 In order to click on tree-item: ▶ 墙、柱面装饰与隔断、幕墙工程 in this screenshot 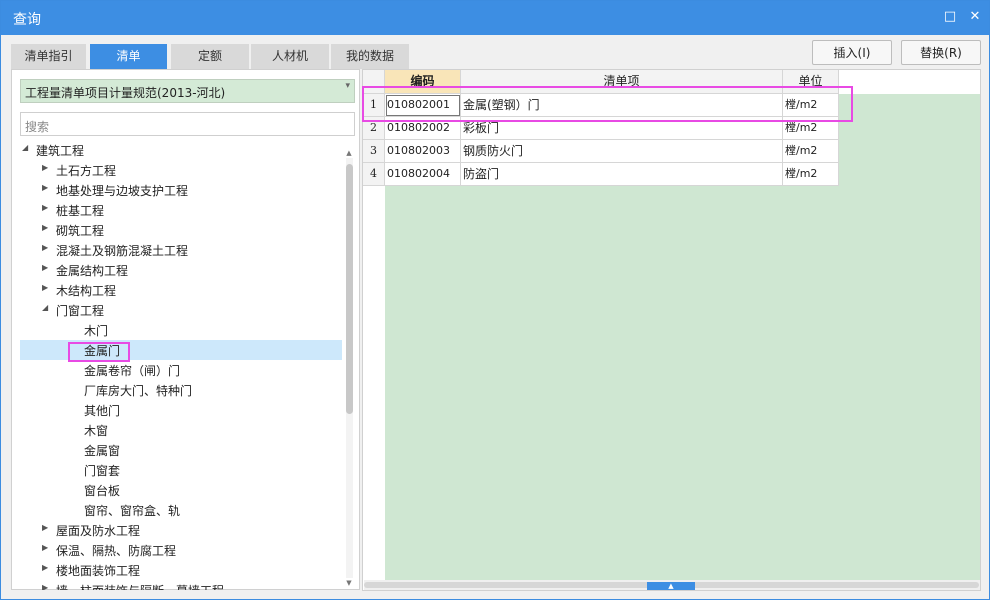, I will do `click(181, 585)`.